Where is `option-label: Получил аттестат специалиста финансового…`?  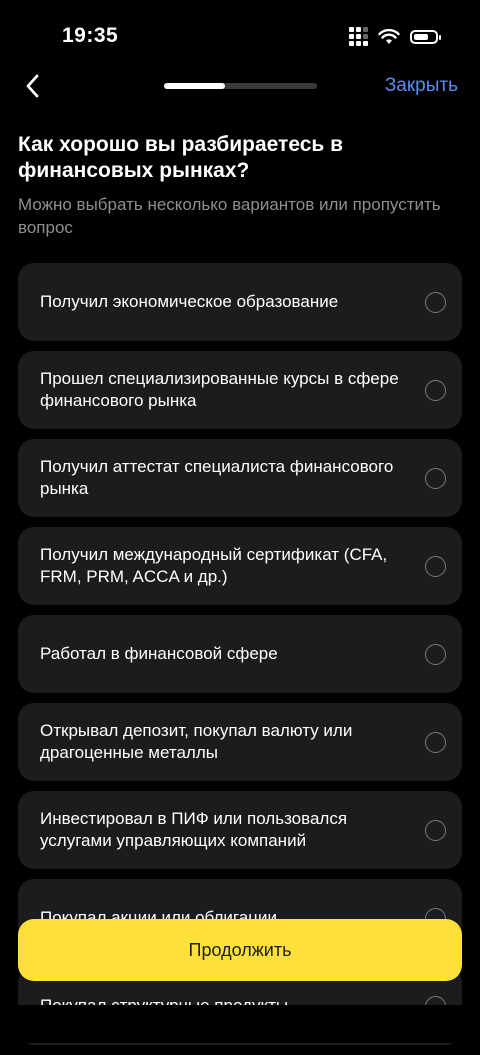
option-label: Получил аттестат специалиста финансового… is located at coordinates (217, 477).